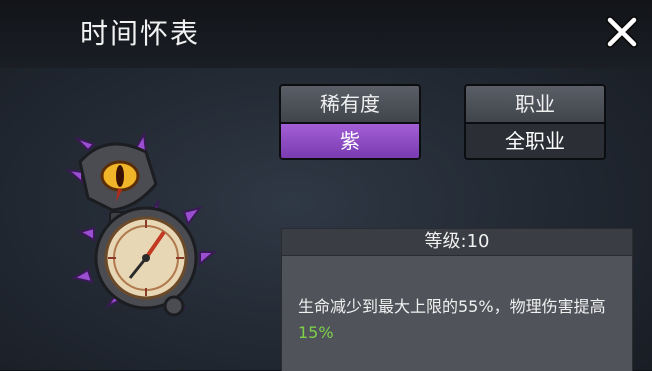 The width and height of the screenshot is (652, 371). I want to click on description-highlight: 15%, so click(316, 332).